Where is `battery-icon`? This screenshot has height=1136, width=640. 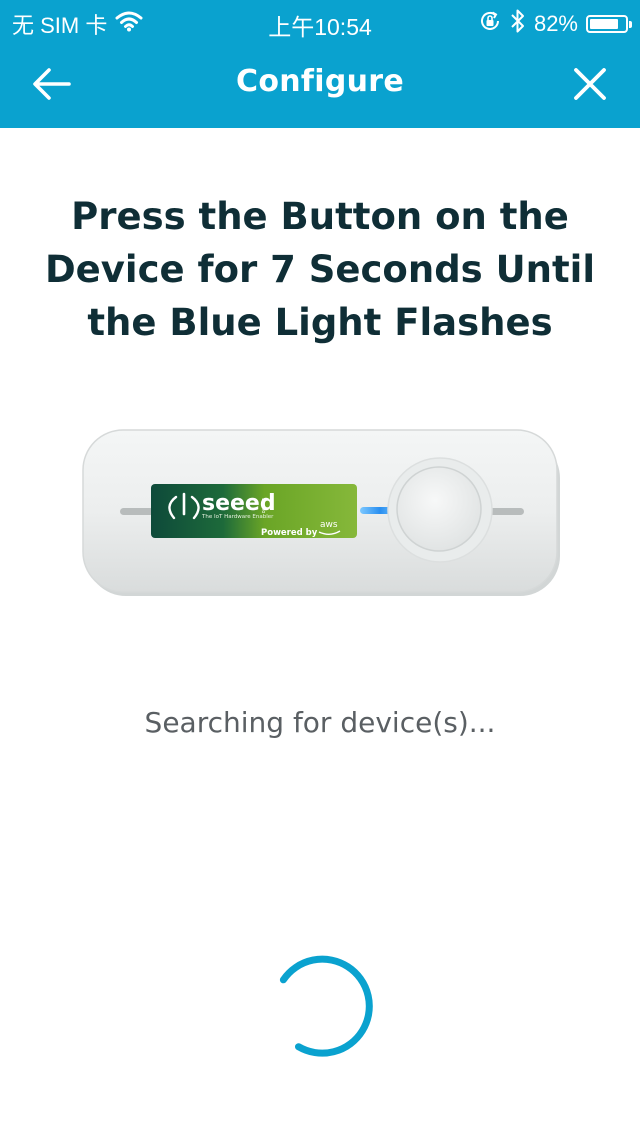 battery-icon is located at coordinates (609, 24).